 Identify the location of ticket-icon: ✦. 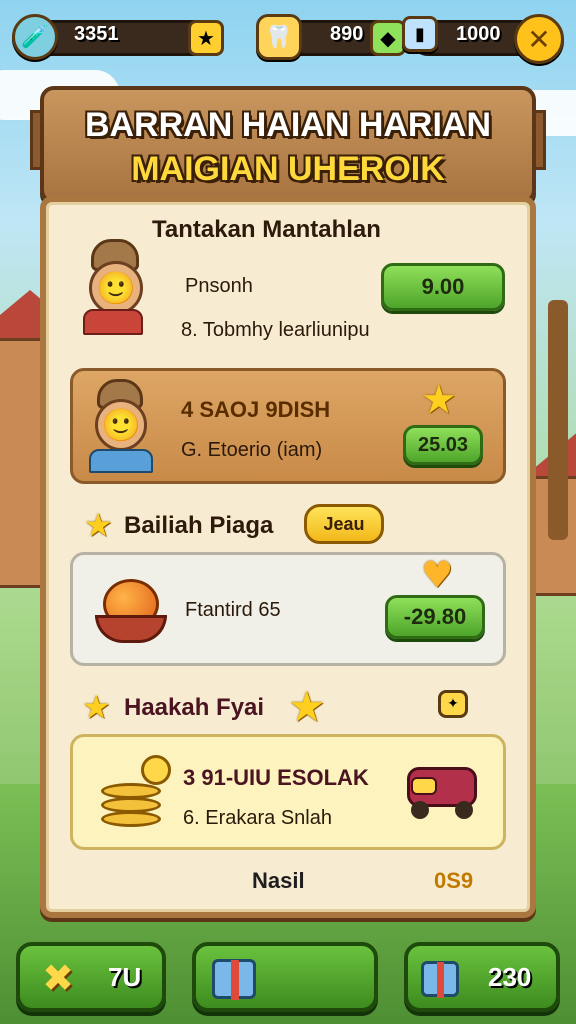
(453, 704).